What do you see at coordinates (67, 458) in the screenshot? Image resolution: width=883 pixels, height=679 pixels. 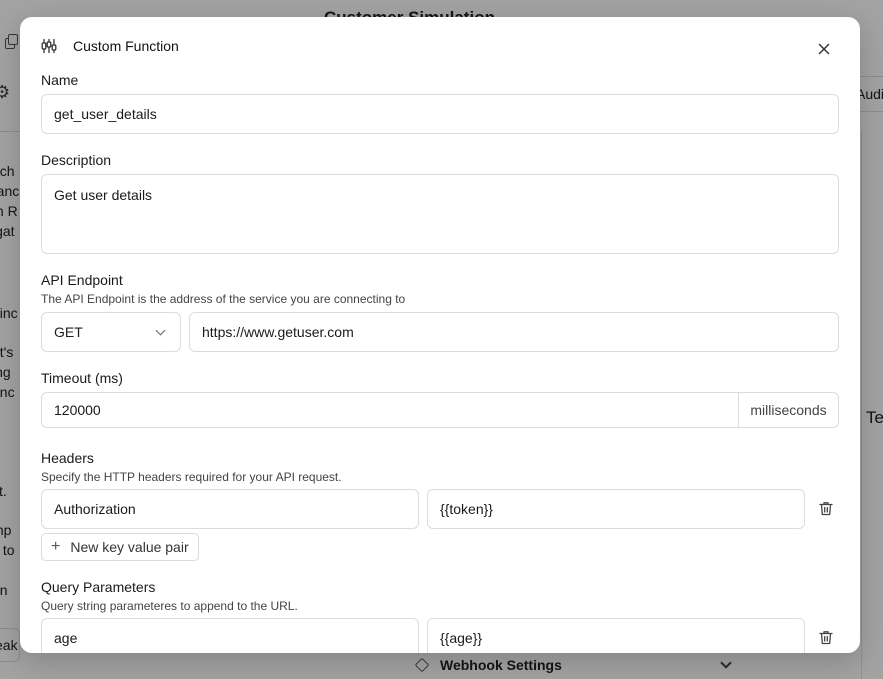 I see `headers-label: Headers` at bounding box center [67, 458].